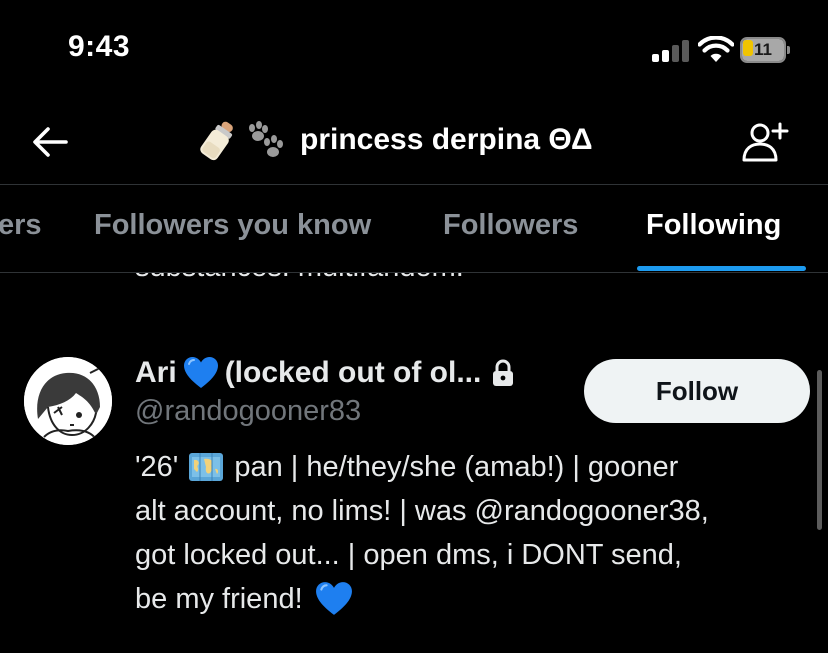 The height and width of the screenshot is (653, 828). I want to click on tab-partial: ers, so click(21, 225).